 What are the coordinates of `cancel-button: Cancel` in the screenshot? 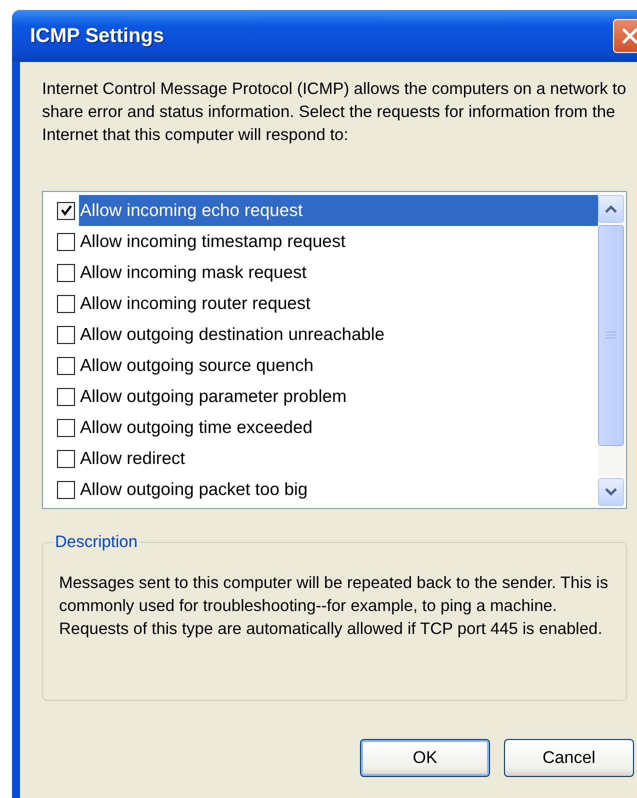 It's located at (569, 758).